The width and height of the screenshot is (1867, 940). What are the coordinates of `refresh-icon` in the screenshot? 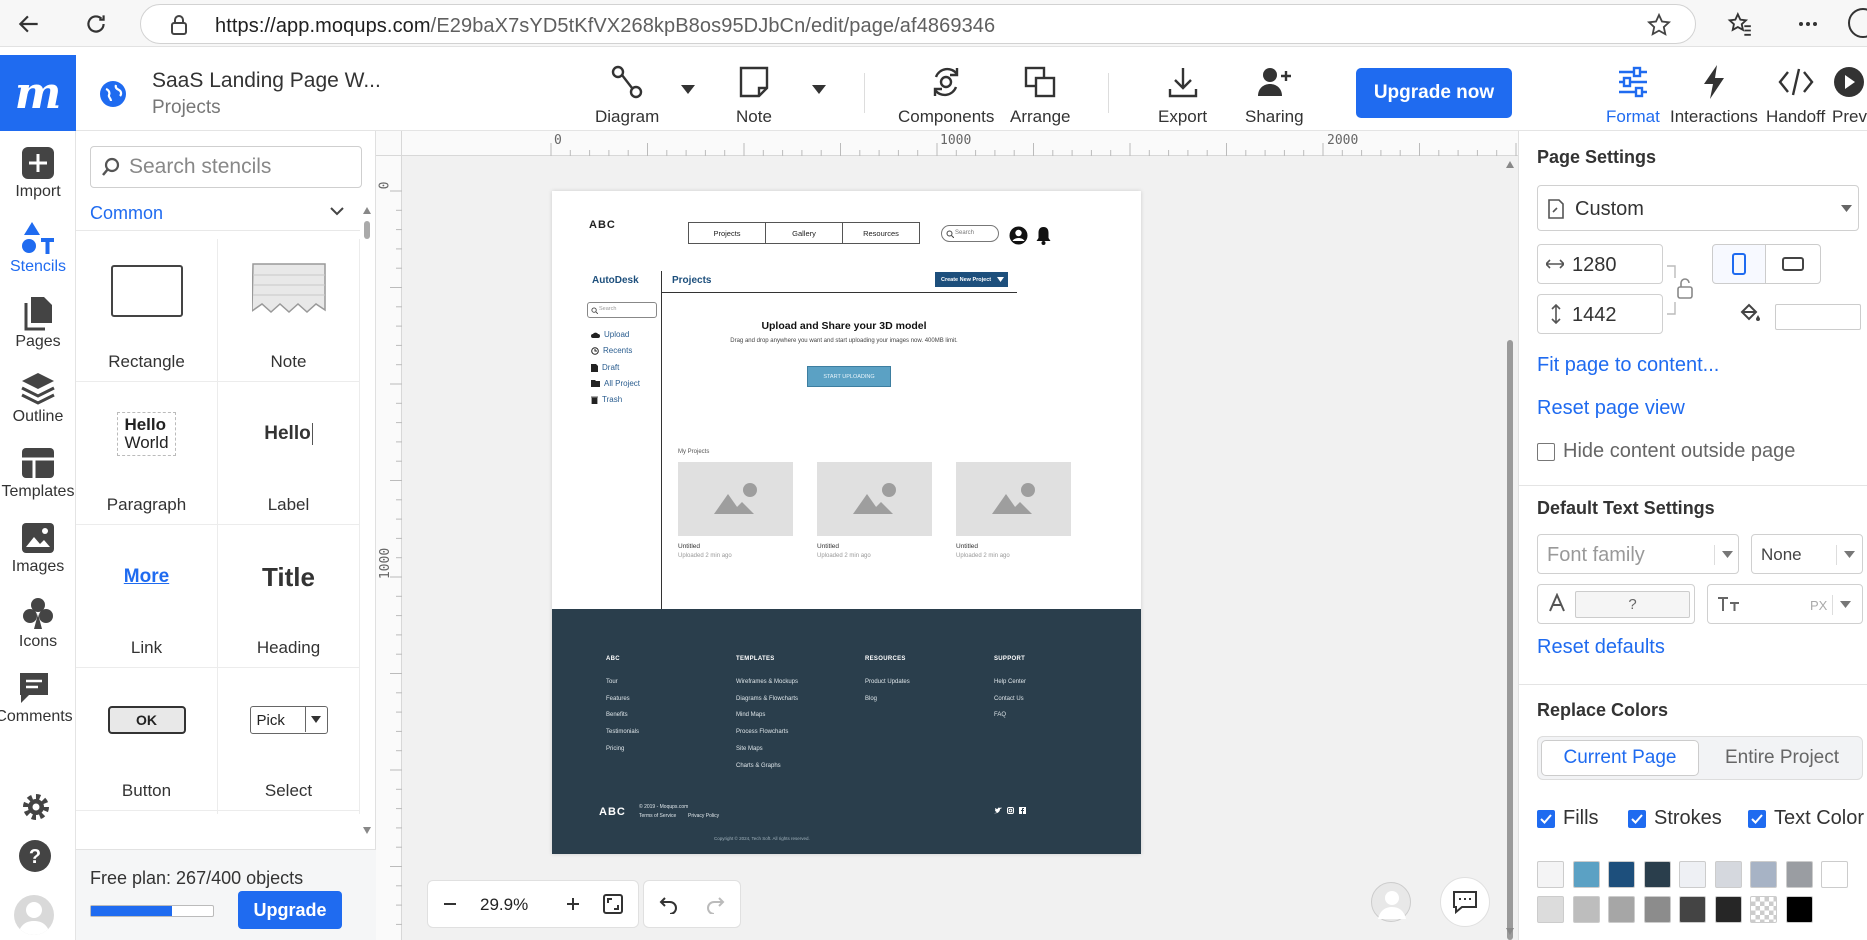 It's located at (96, 24).